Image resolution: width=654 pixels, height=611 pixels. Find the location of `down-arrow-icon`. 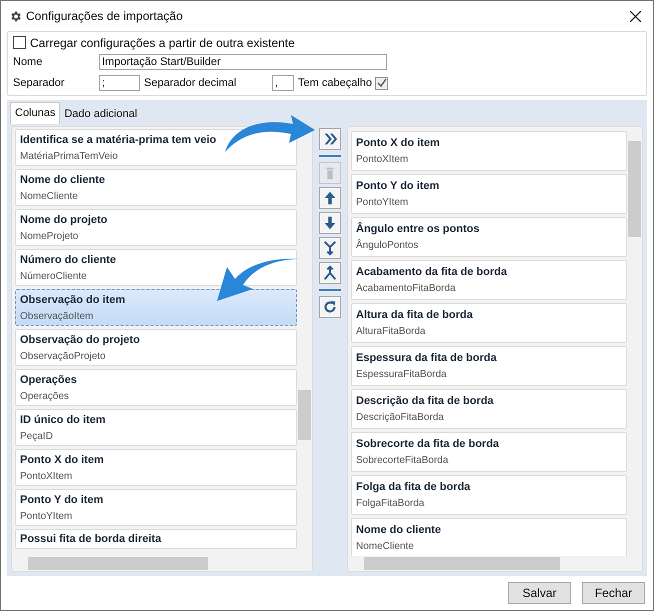

down-arrow-icon is located at coordinates (330, 223).